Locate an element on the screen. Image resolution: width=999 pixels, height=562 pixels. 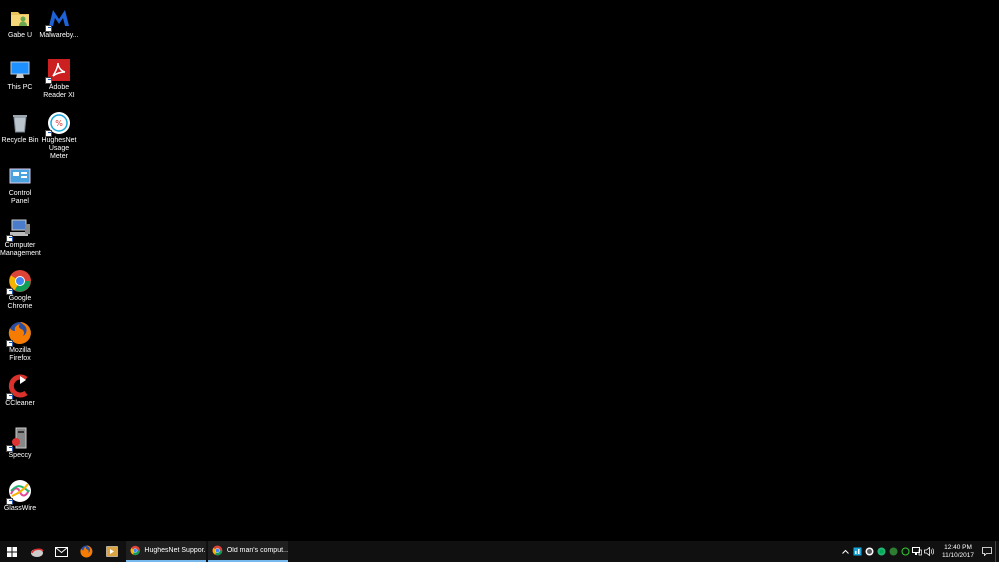
network-icon is located at coordinates (917, 551).